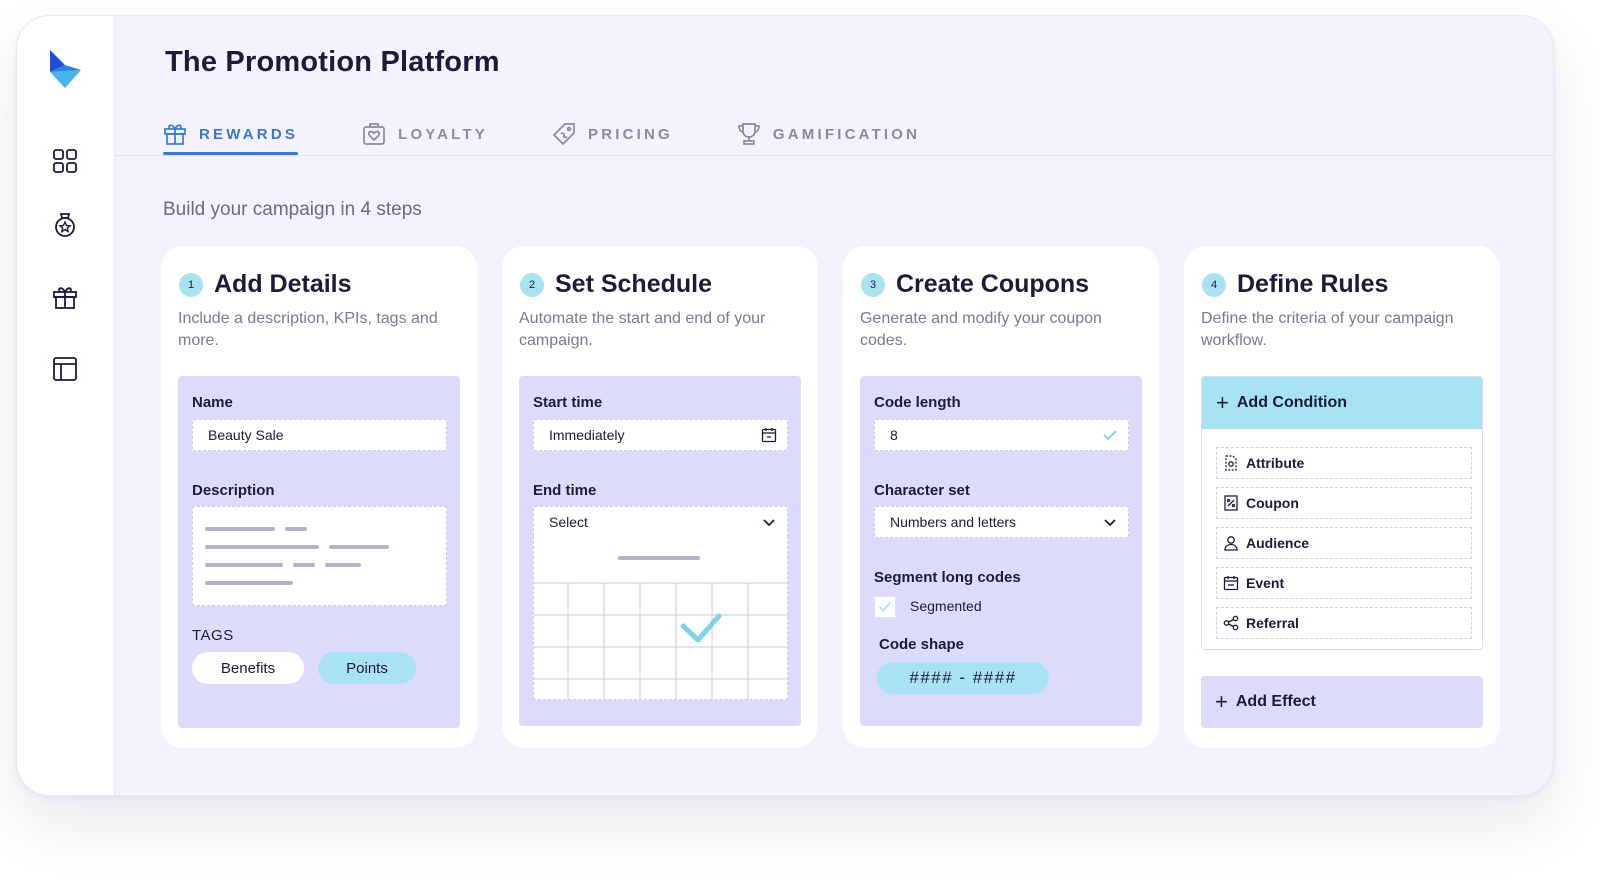 The height and width of the screenshot is (886, 1600). What do you see at coordinates (1313, 284) in the screenshot?
I see `card-title: Define Rules` at bounding box center [1313, 284].